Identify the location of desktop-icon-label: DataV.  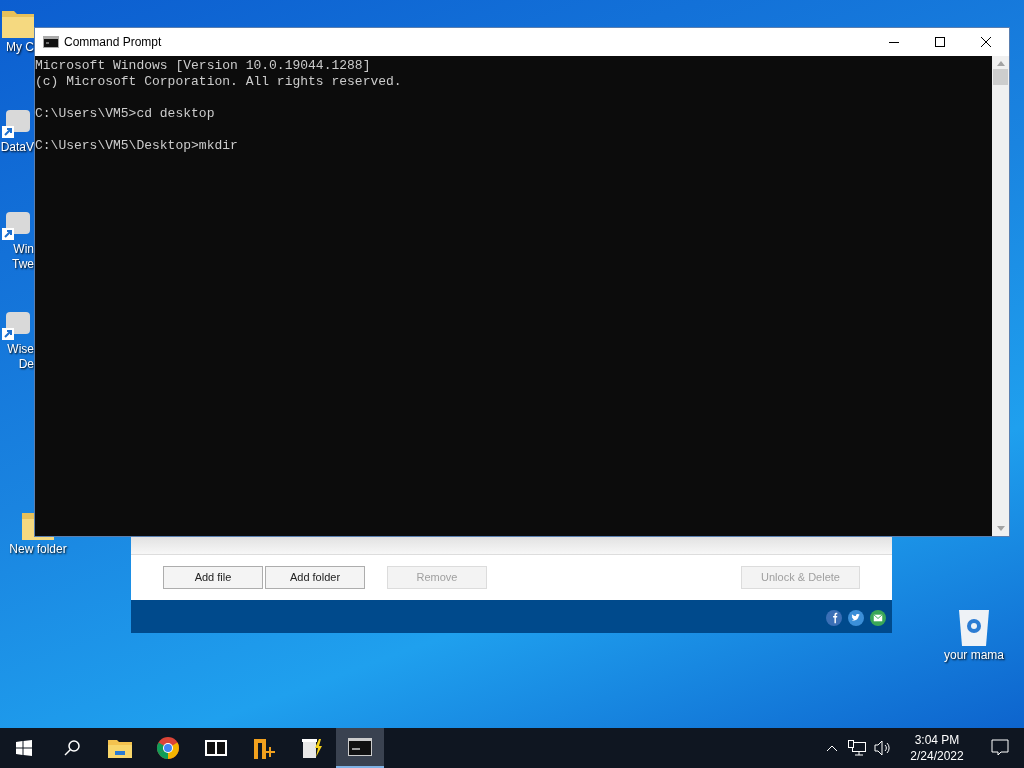
(17, 147).